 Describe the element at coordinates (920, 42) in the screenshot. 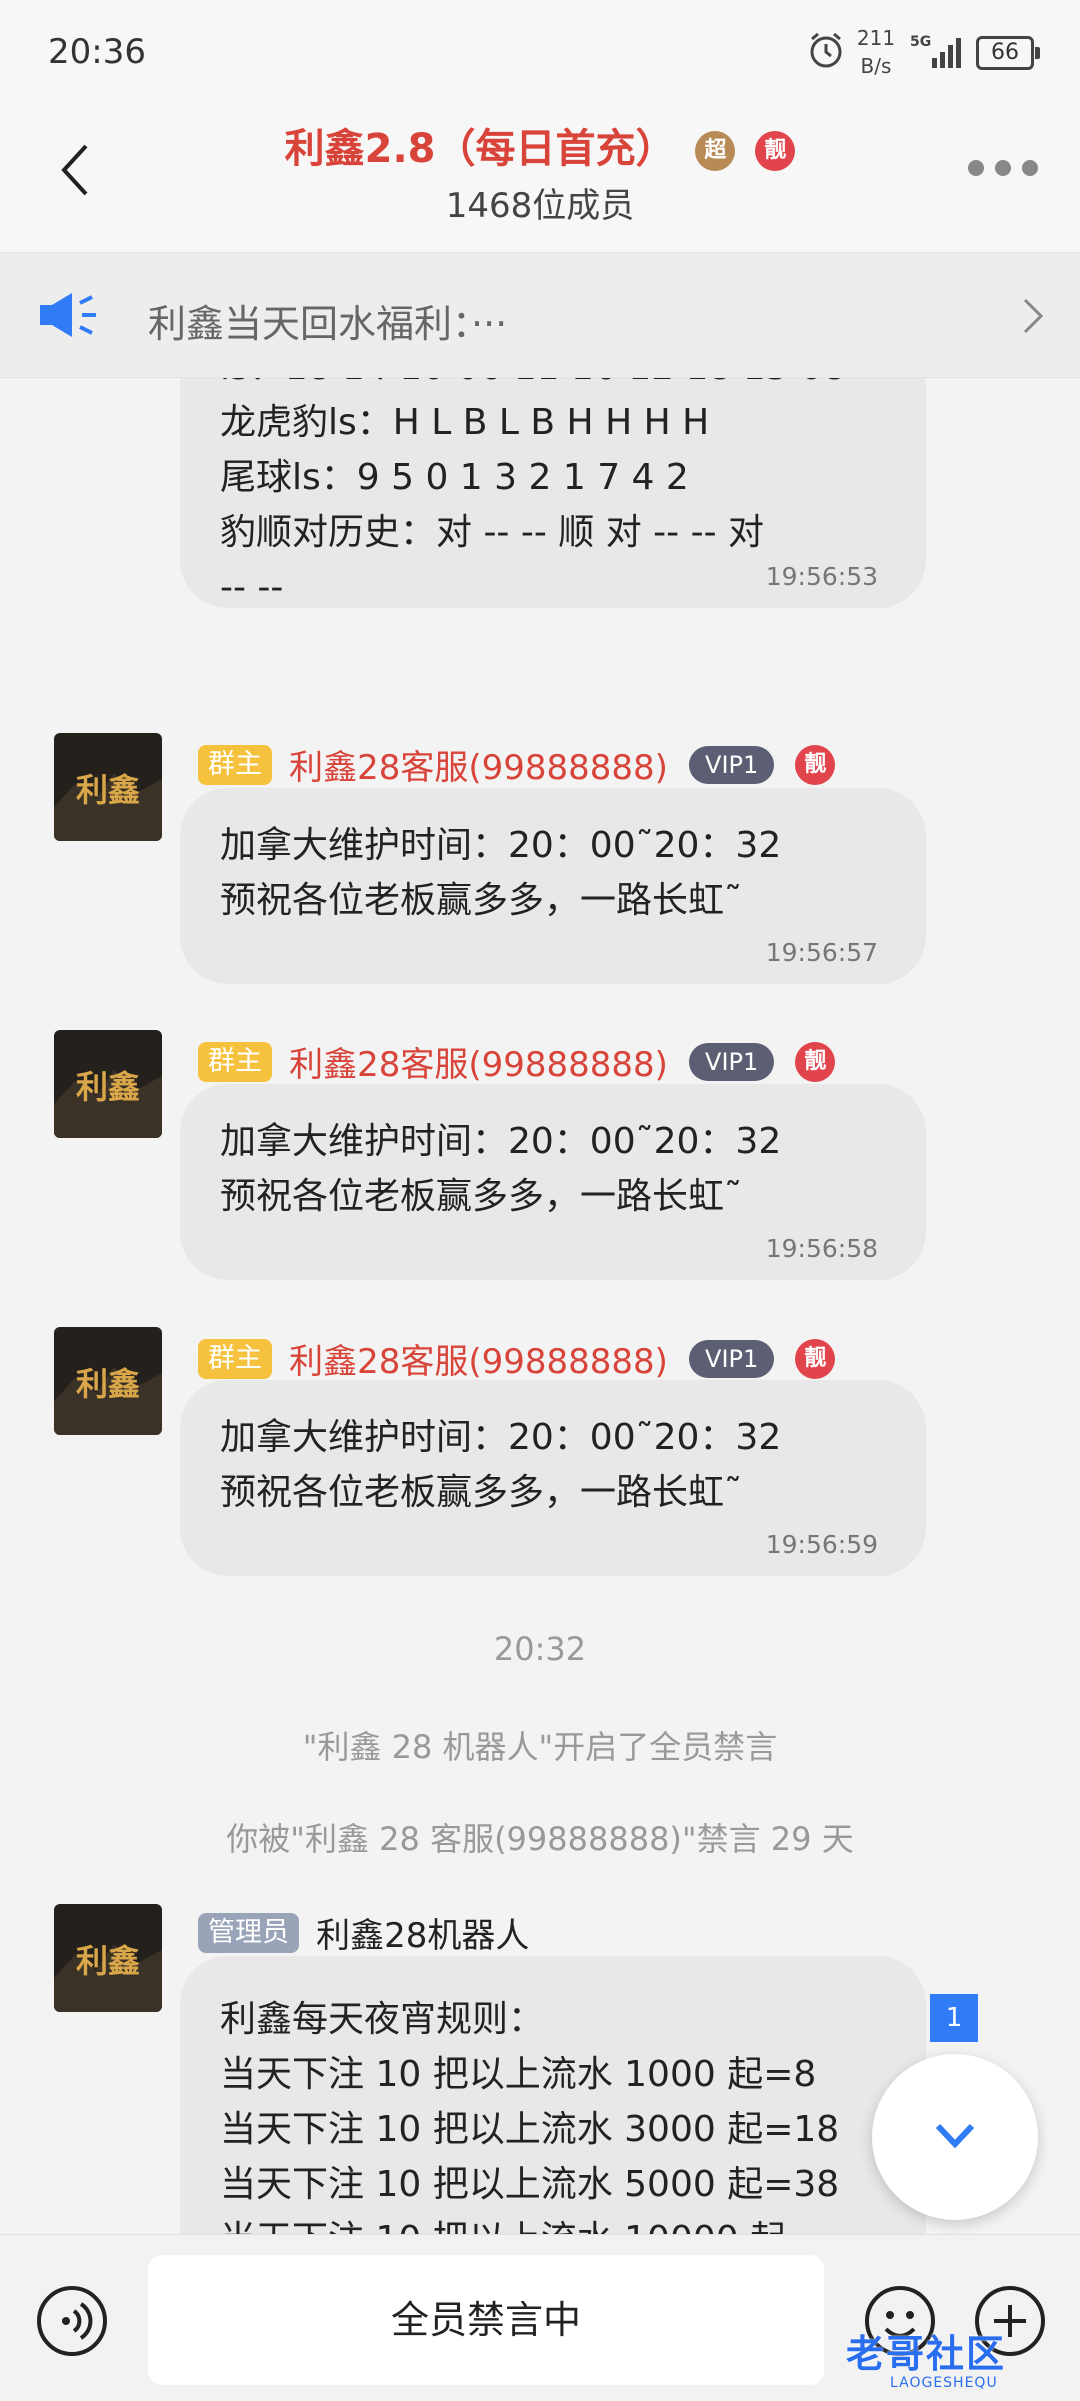

I see `svg-text: 5G` at that location.